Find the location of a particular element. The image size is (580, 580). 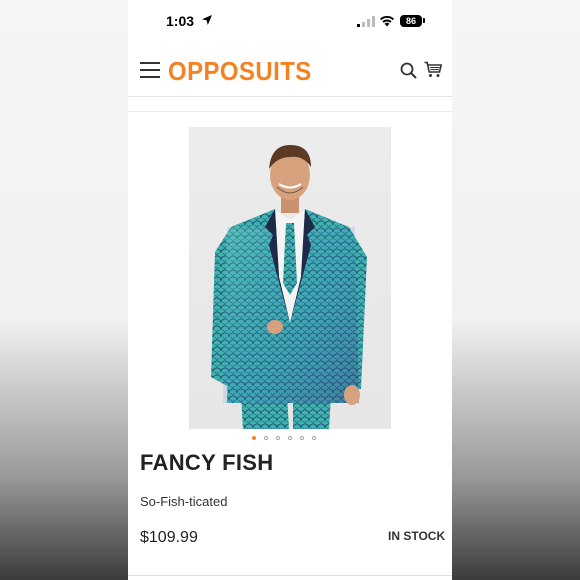

battery-icon: 86 is located at coordinates (411, 21).